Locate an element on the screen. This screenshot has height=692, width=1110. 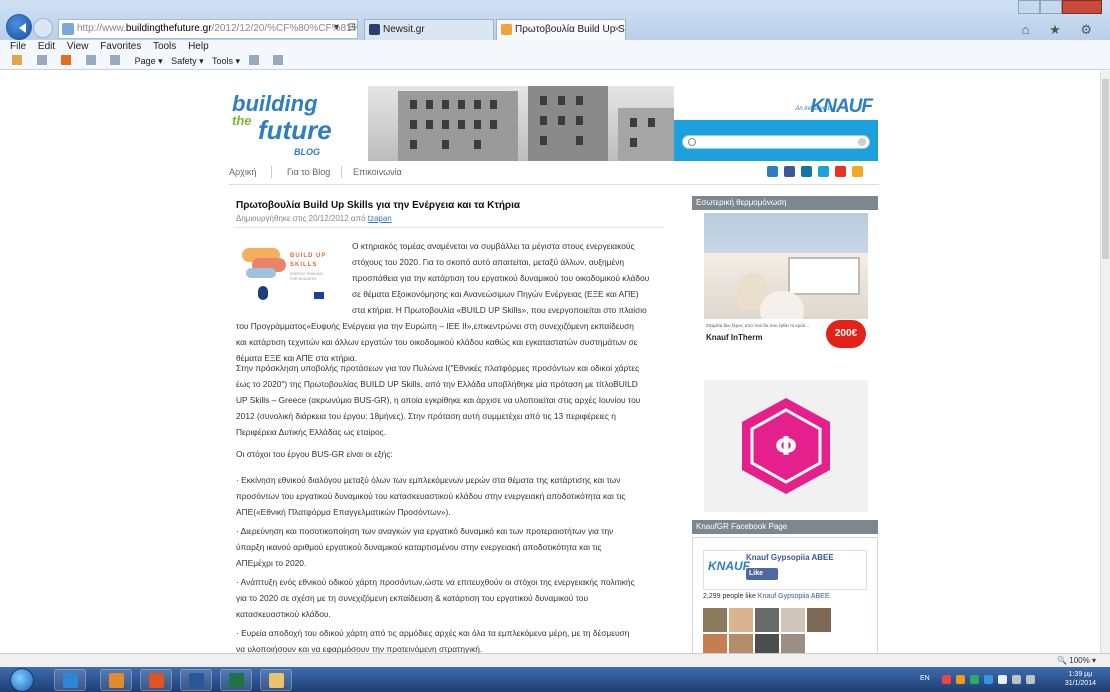
fb-page-name: Knauf Gypsopiia ABEE is located at coordinates (790, 557).